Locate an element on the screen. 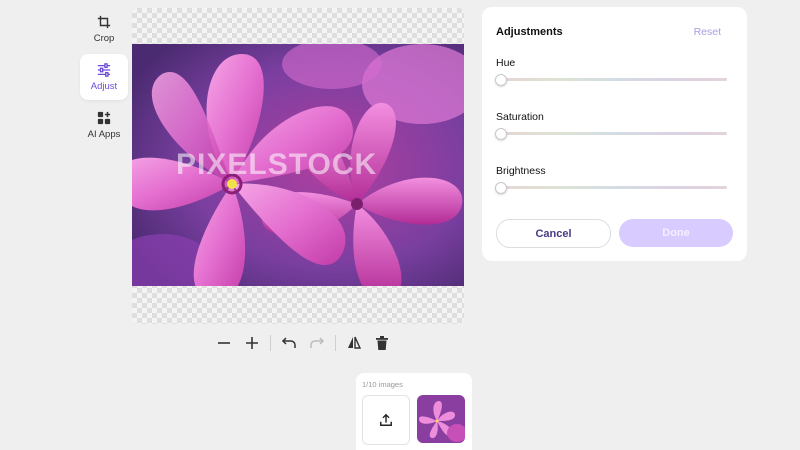 The width and height of the screenshot is (800, 450). undo-button is located at coordinates (289, 343).